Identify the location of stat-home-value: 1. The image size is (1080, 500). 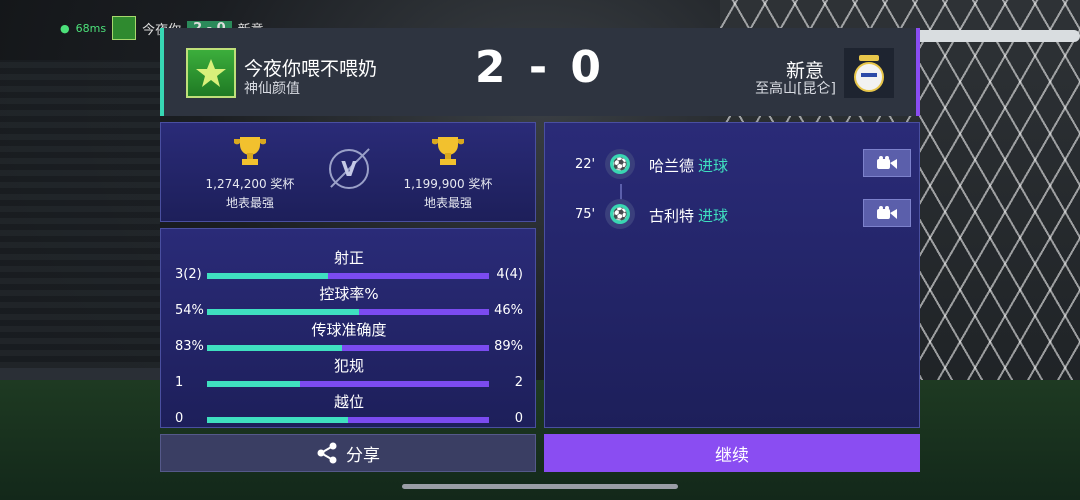
(179, 382).